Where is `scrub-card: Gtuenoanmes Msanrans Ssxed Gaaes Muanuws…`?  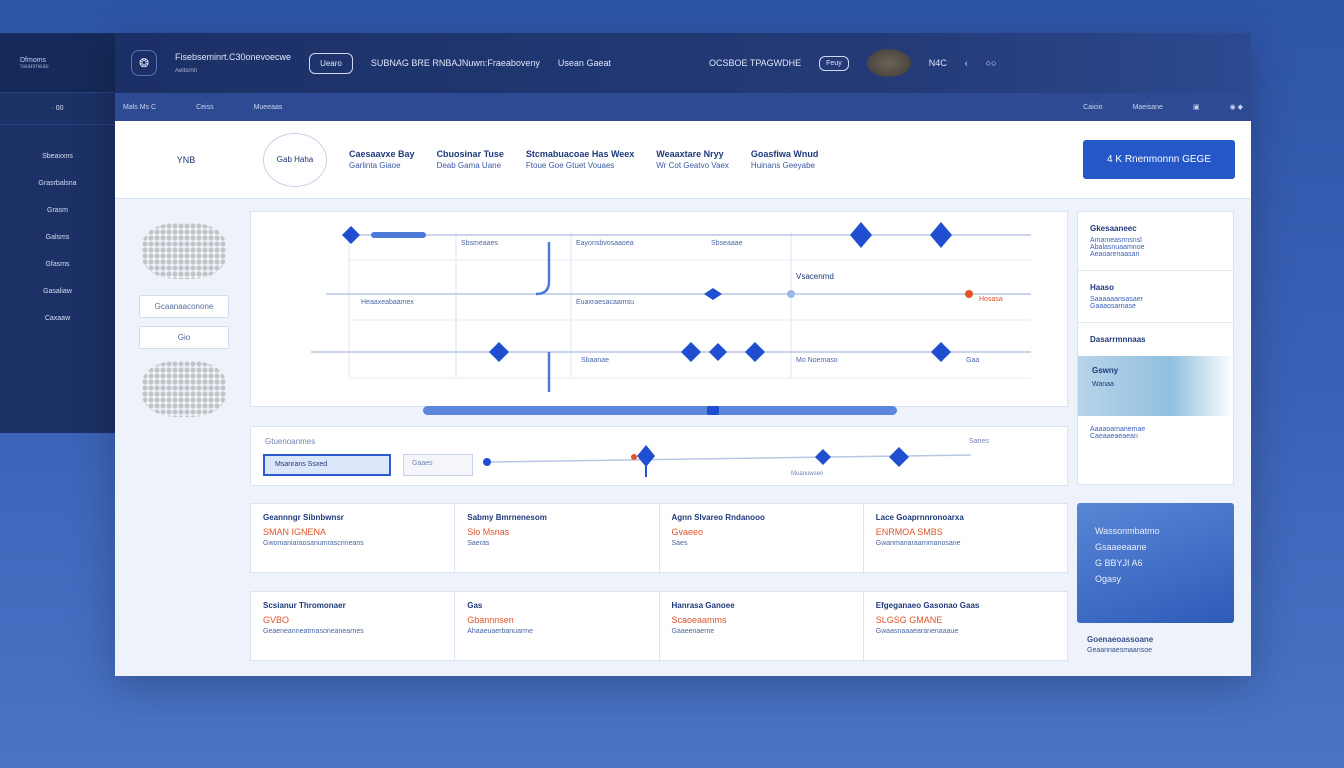 scrub-card: Gtuenoanmes Msanrans Ssxed Gaaes Muanuws… is located at coordinates (659, 456).